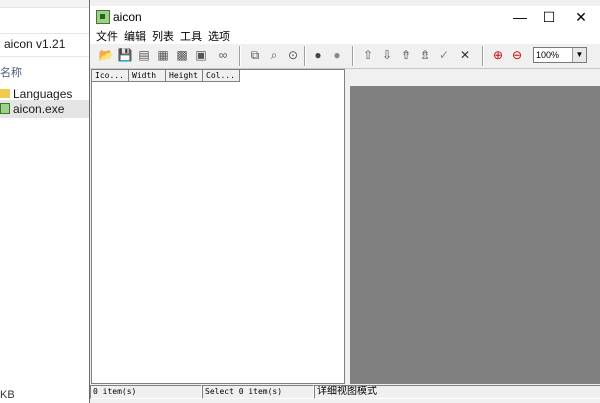 This screenshot has width=600, height=403. What do you see at coordinates (425, 55) in the screenshot?
I see `move-bottom-icon: ⇯` at bounding box center [425, 55].